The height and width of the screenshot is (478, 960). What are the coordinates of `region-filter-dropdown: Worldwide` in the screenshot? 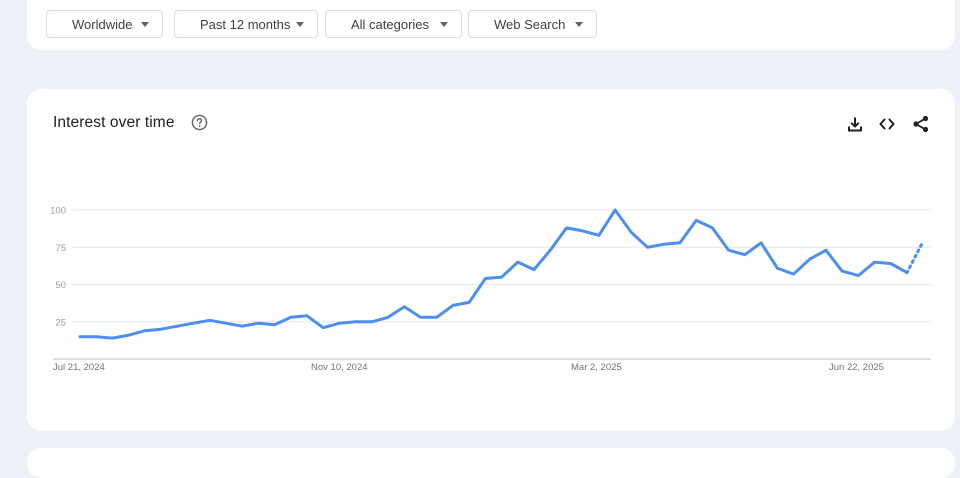 It's located at (104, 24).